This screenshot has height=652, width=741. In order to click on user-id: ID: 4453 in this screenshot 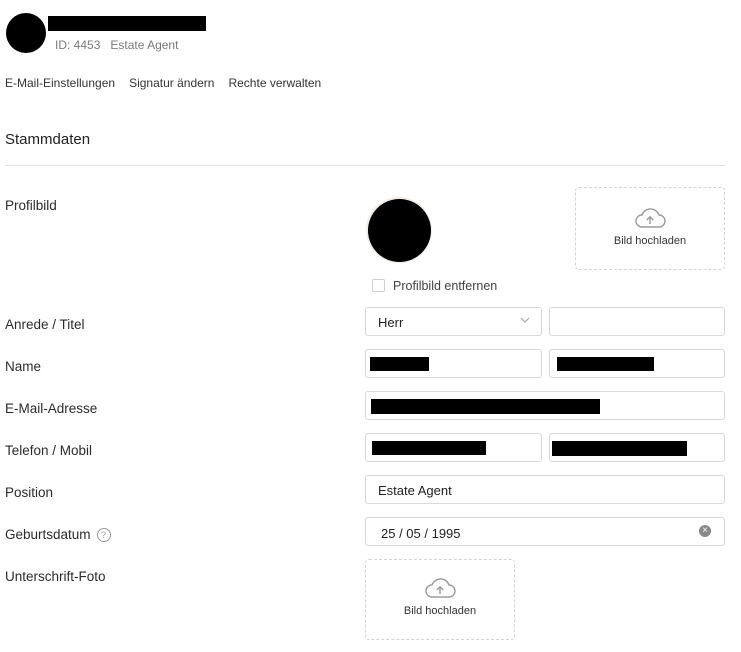, I will do `click(78, 45)`.